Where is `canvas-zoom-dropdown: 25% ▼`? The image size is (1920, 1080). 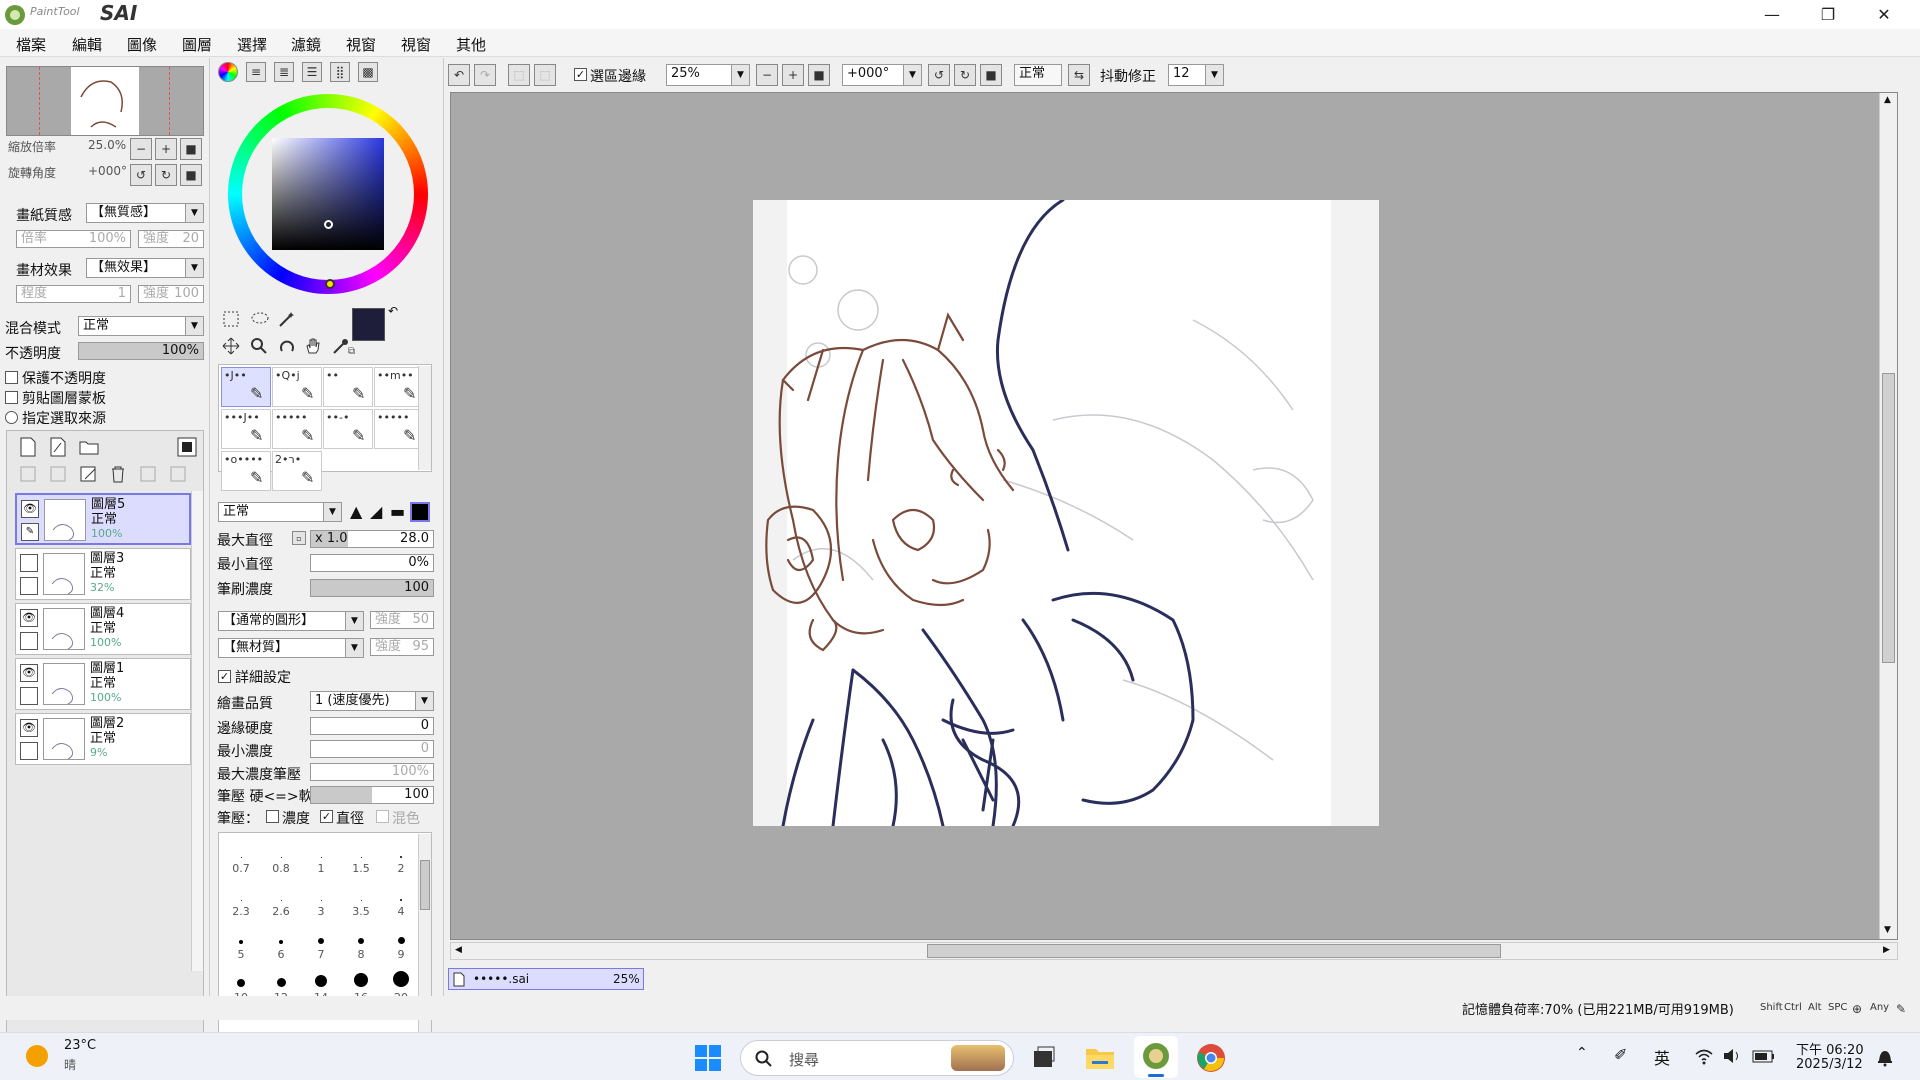
canvas-zoom-dropdown: 25% ▼ is located at coordinates (708, 75).